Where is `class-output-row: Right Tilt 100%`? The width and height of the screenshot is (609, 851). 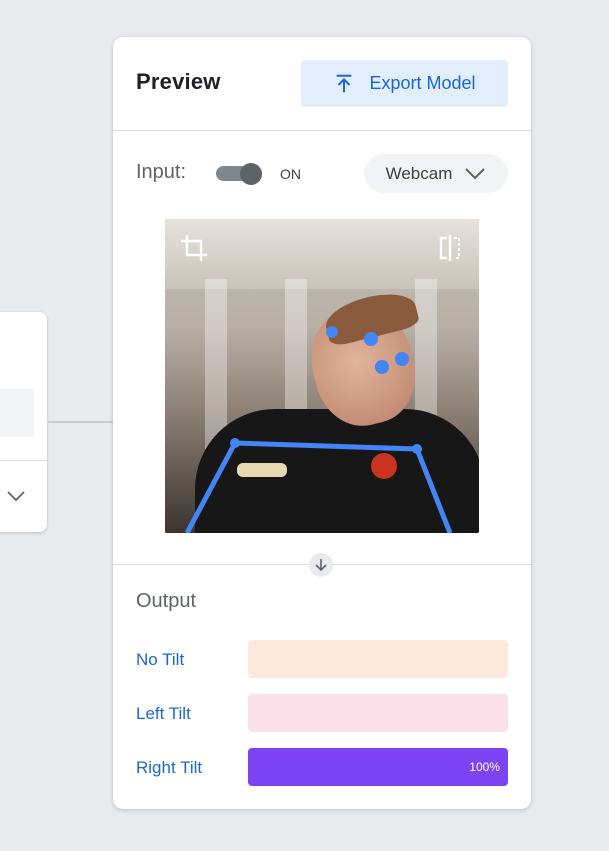
class-output-row: Right Tilt 100% is located at coordinates (322, 767).